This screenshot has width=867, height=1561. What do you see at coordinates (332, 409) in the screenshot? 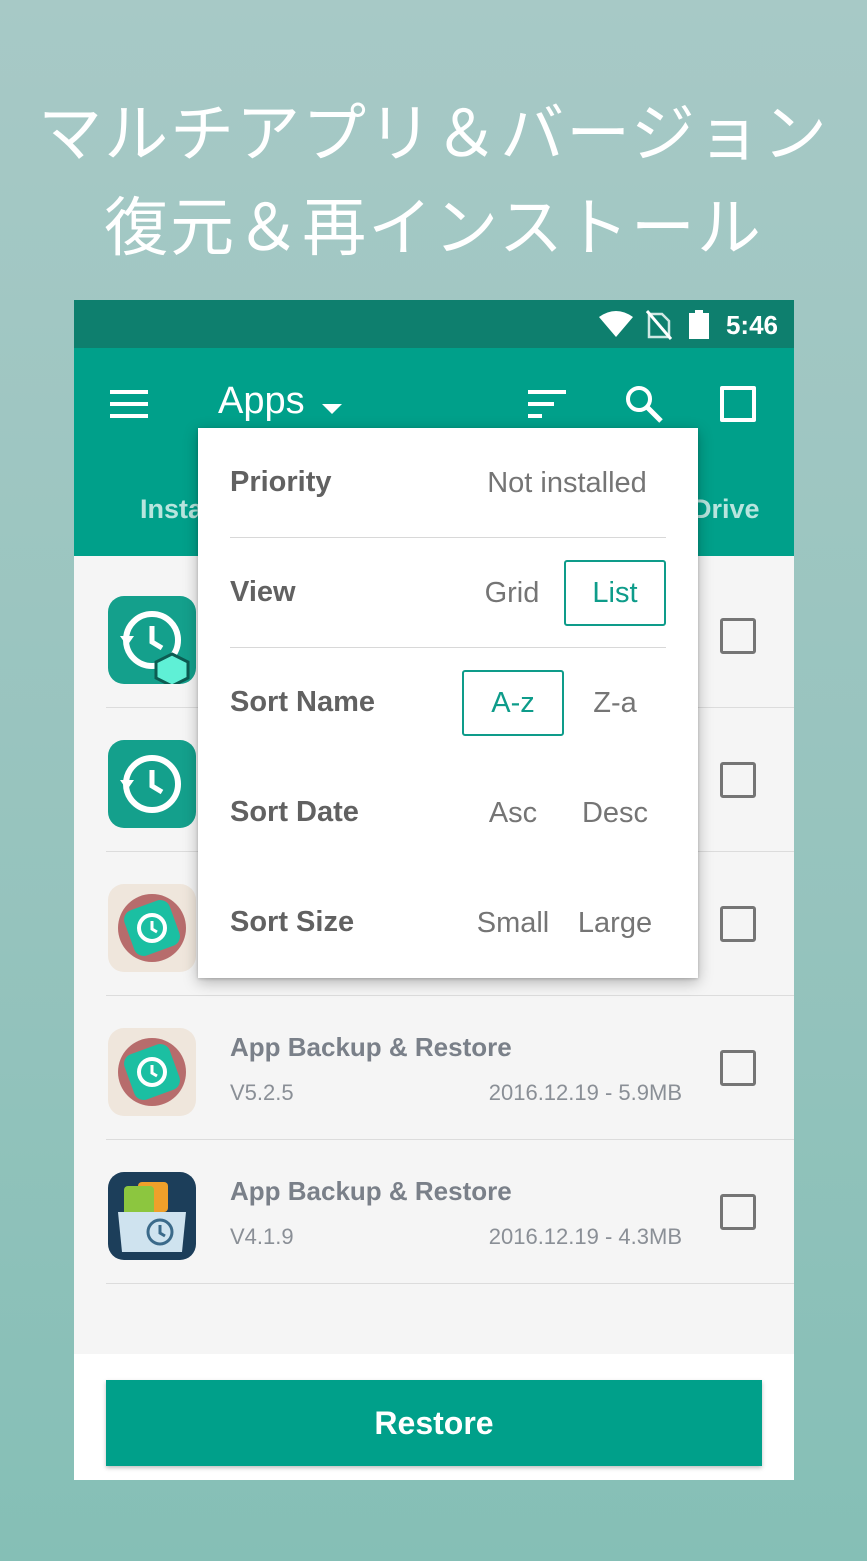
I see `chevron-down-icon` at bounding box center [332, 409].